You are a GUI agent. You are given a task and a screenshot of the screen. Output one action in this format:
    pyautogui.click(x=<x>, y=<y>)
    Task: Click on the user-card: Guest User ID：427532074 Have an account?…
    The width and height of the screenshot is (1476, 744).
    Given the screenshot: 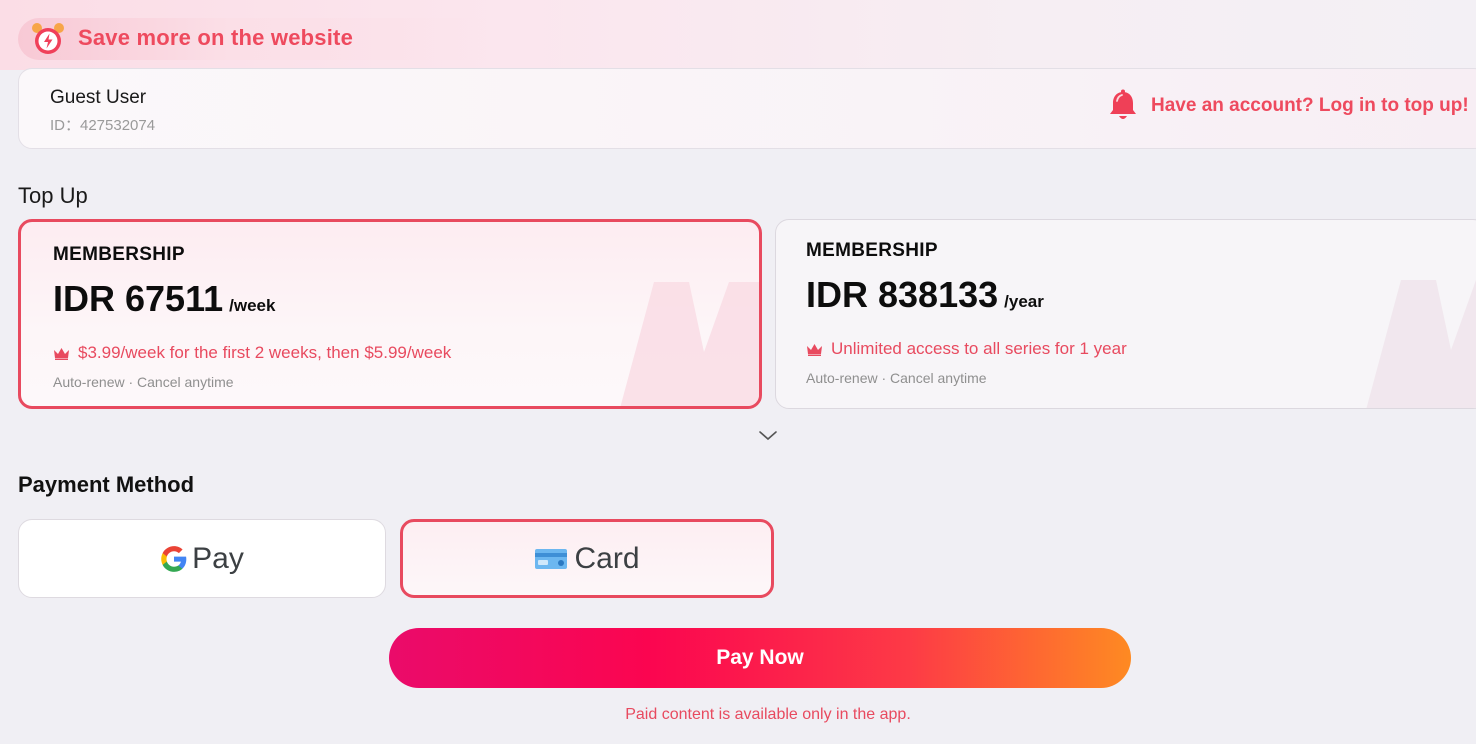 What is the action you would take?
    pyautogui.click(x=747, y=108)
    